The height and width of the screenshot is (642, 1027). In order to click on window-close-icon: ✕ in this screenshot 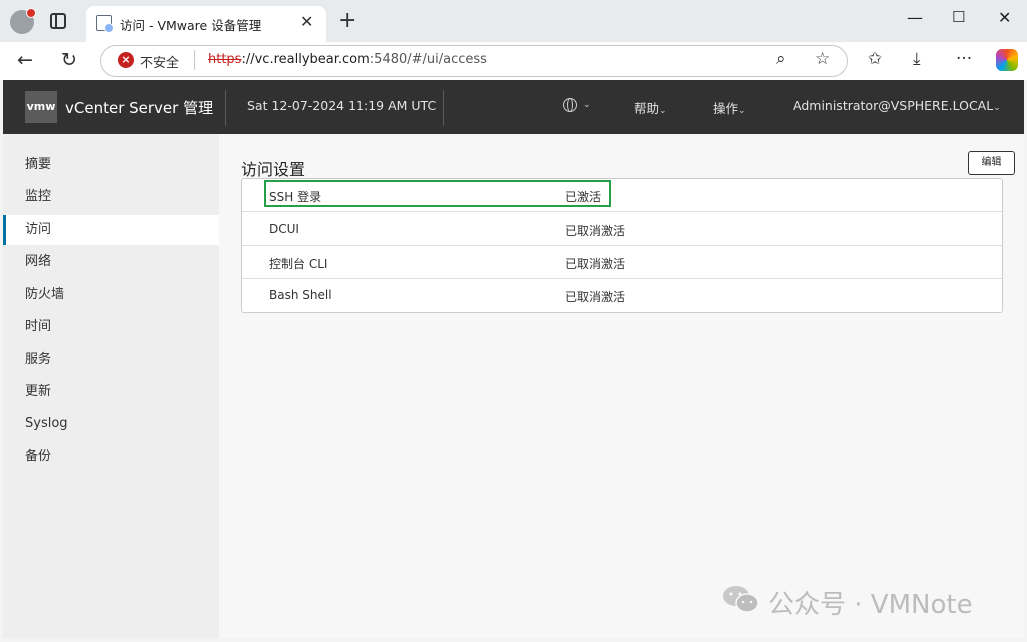, I will do `click(1004, 17)`.